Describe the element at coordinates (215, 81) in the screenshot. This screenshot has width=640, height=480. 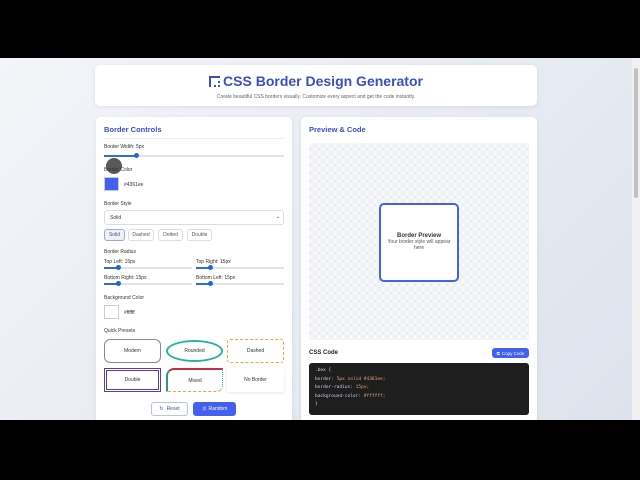
I see `border-frame-icon` at that location.